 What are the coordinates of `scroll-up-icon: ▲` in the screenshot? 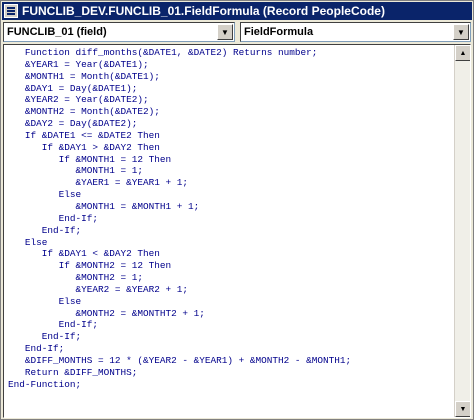 It's located at (462, 53).